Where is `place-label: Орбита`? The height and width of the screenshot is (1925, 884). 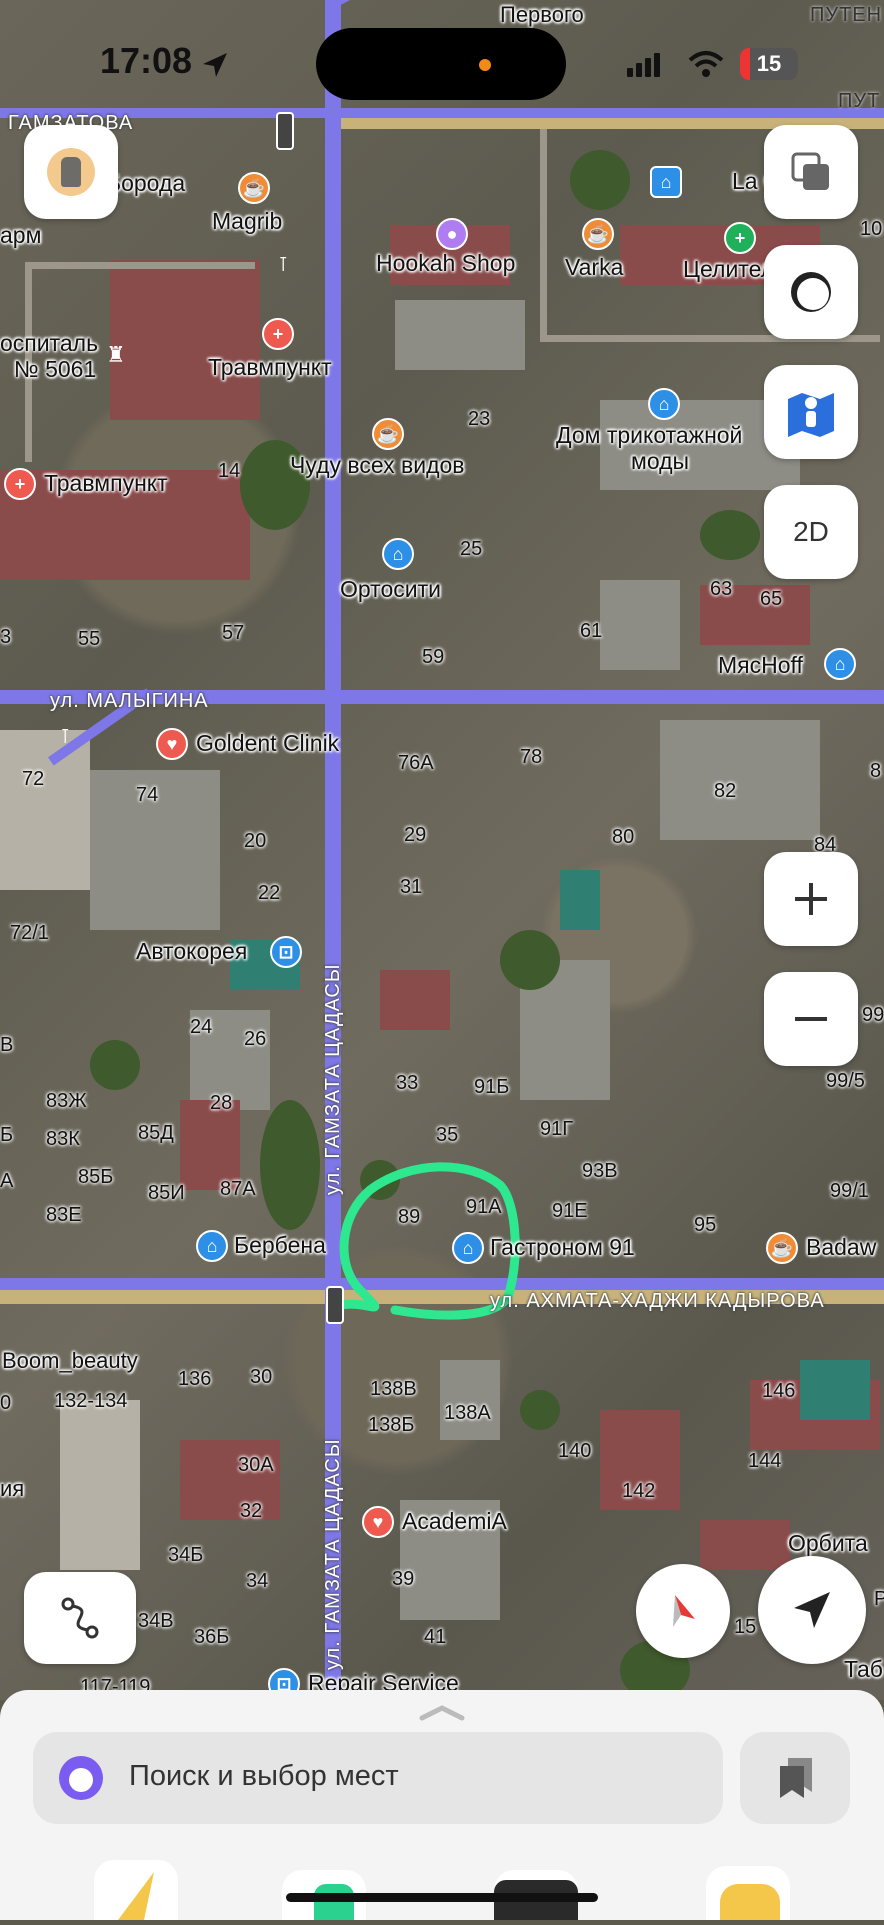 place-label: Орбита is located at coordinates (828, 1543).